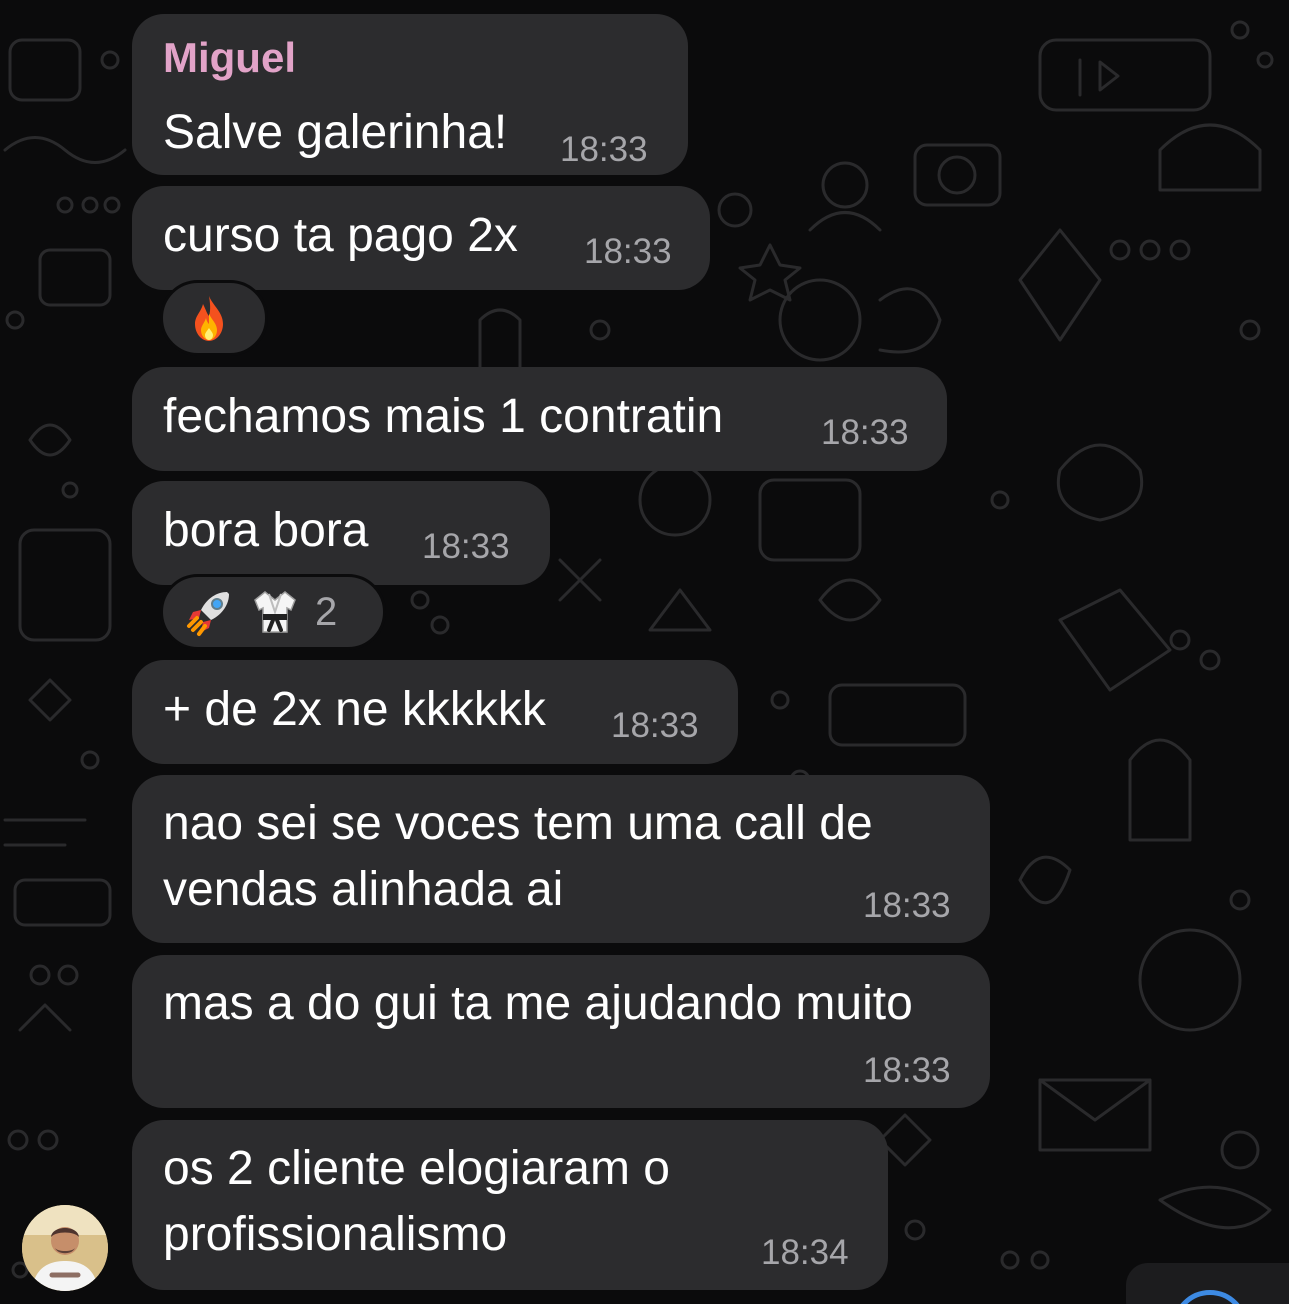  I want to click on message-reaction, so click(214, 318).